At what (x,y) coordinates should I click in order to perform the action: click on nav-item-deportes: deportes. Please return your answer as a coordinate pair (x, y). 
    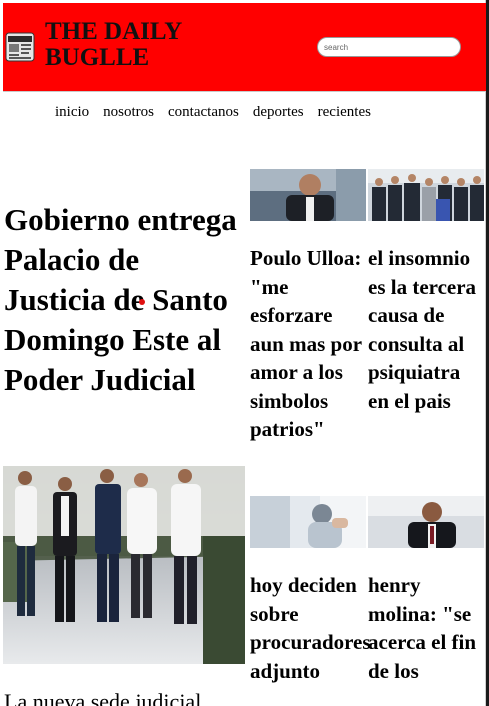
    Looking at the image, I should click on (278, 112).